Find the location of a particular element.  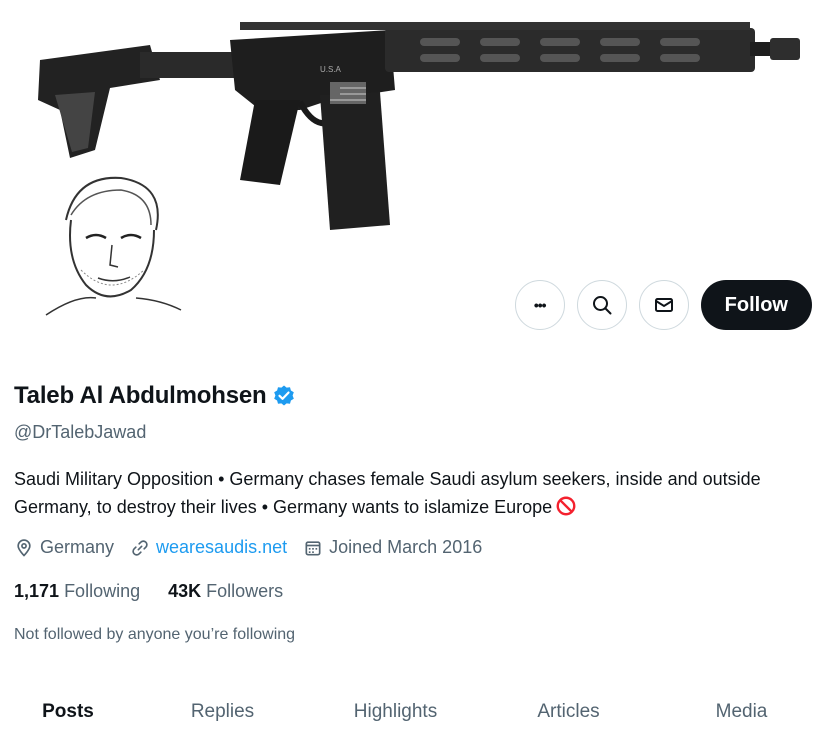

followers-count: 43K is located at coordinates (185, 591).